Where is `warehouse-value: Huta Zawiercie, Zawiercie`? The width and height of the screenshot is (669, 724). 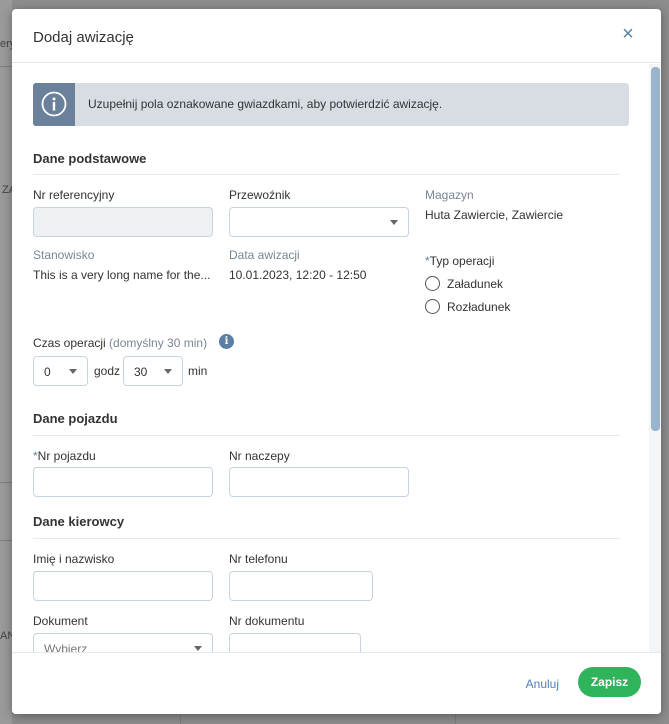
warehouse-value: Huta Zawiercie, Zawiercie is located at coordinates (494, 215).